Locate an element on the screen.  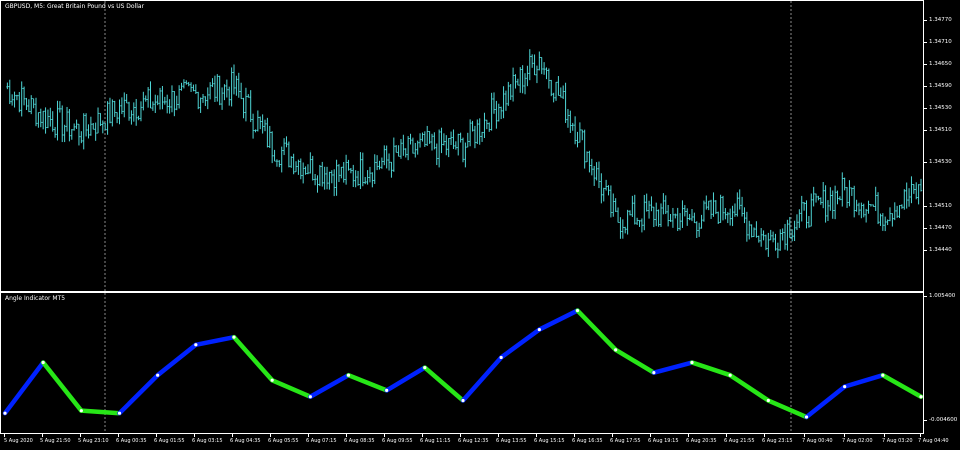
time-label: 6 Aug 03:15 is located at coordinates (207, 441).